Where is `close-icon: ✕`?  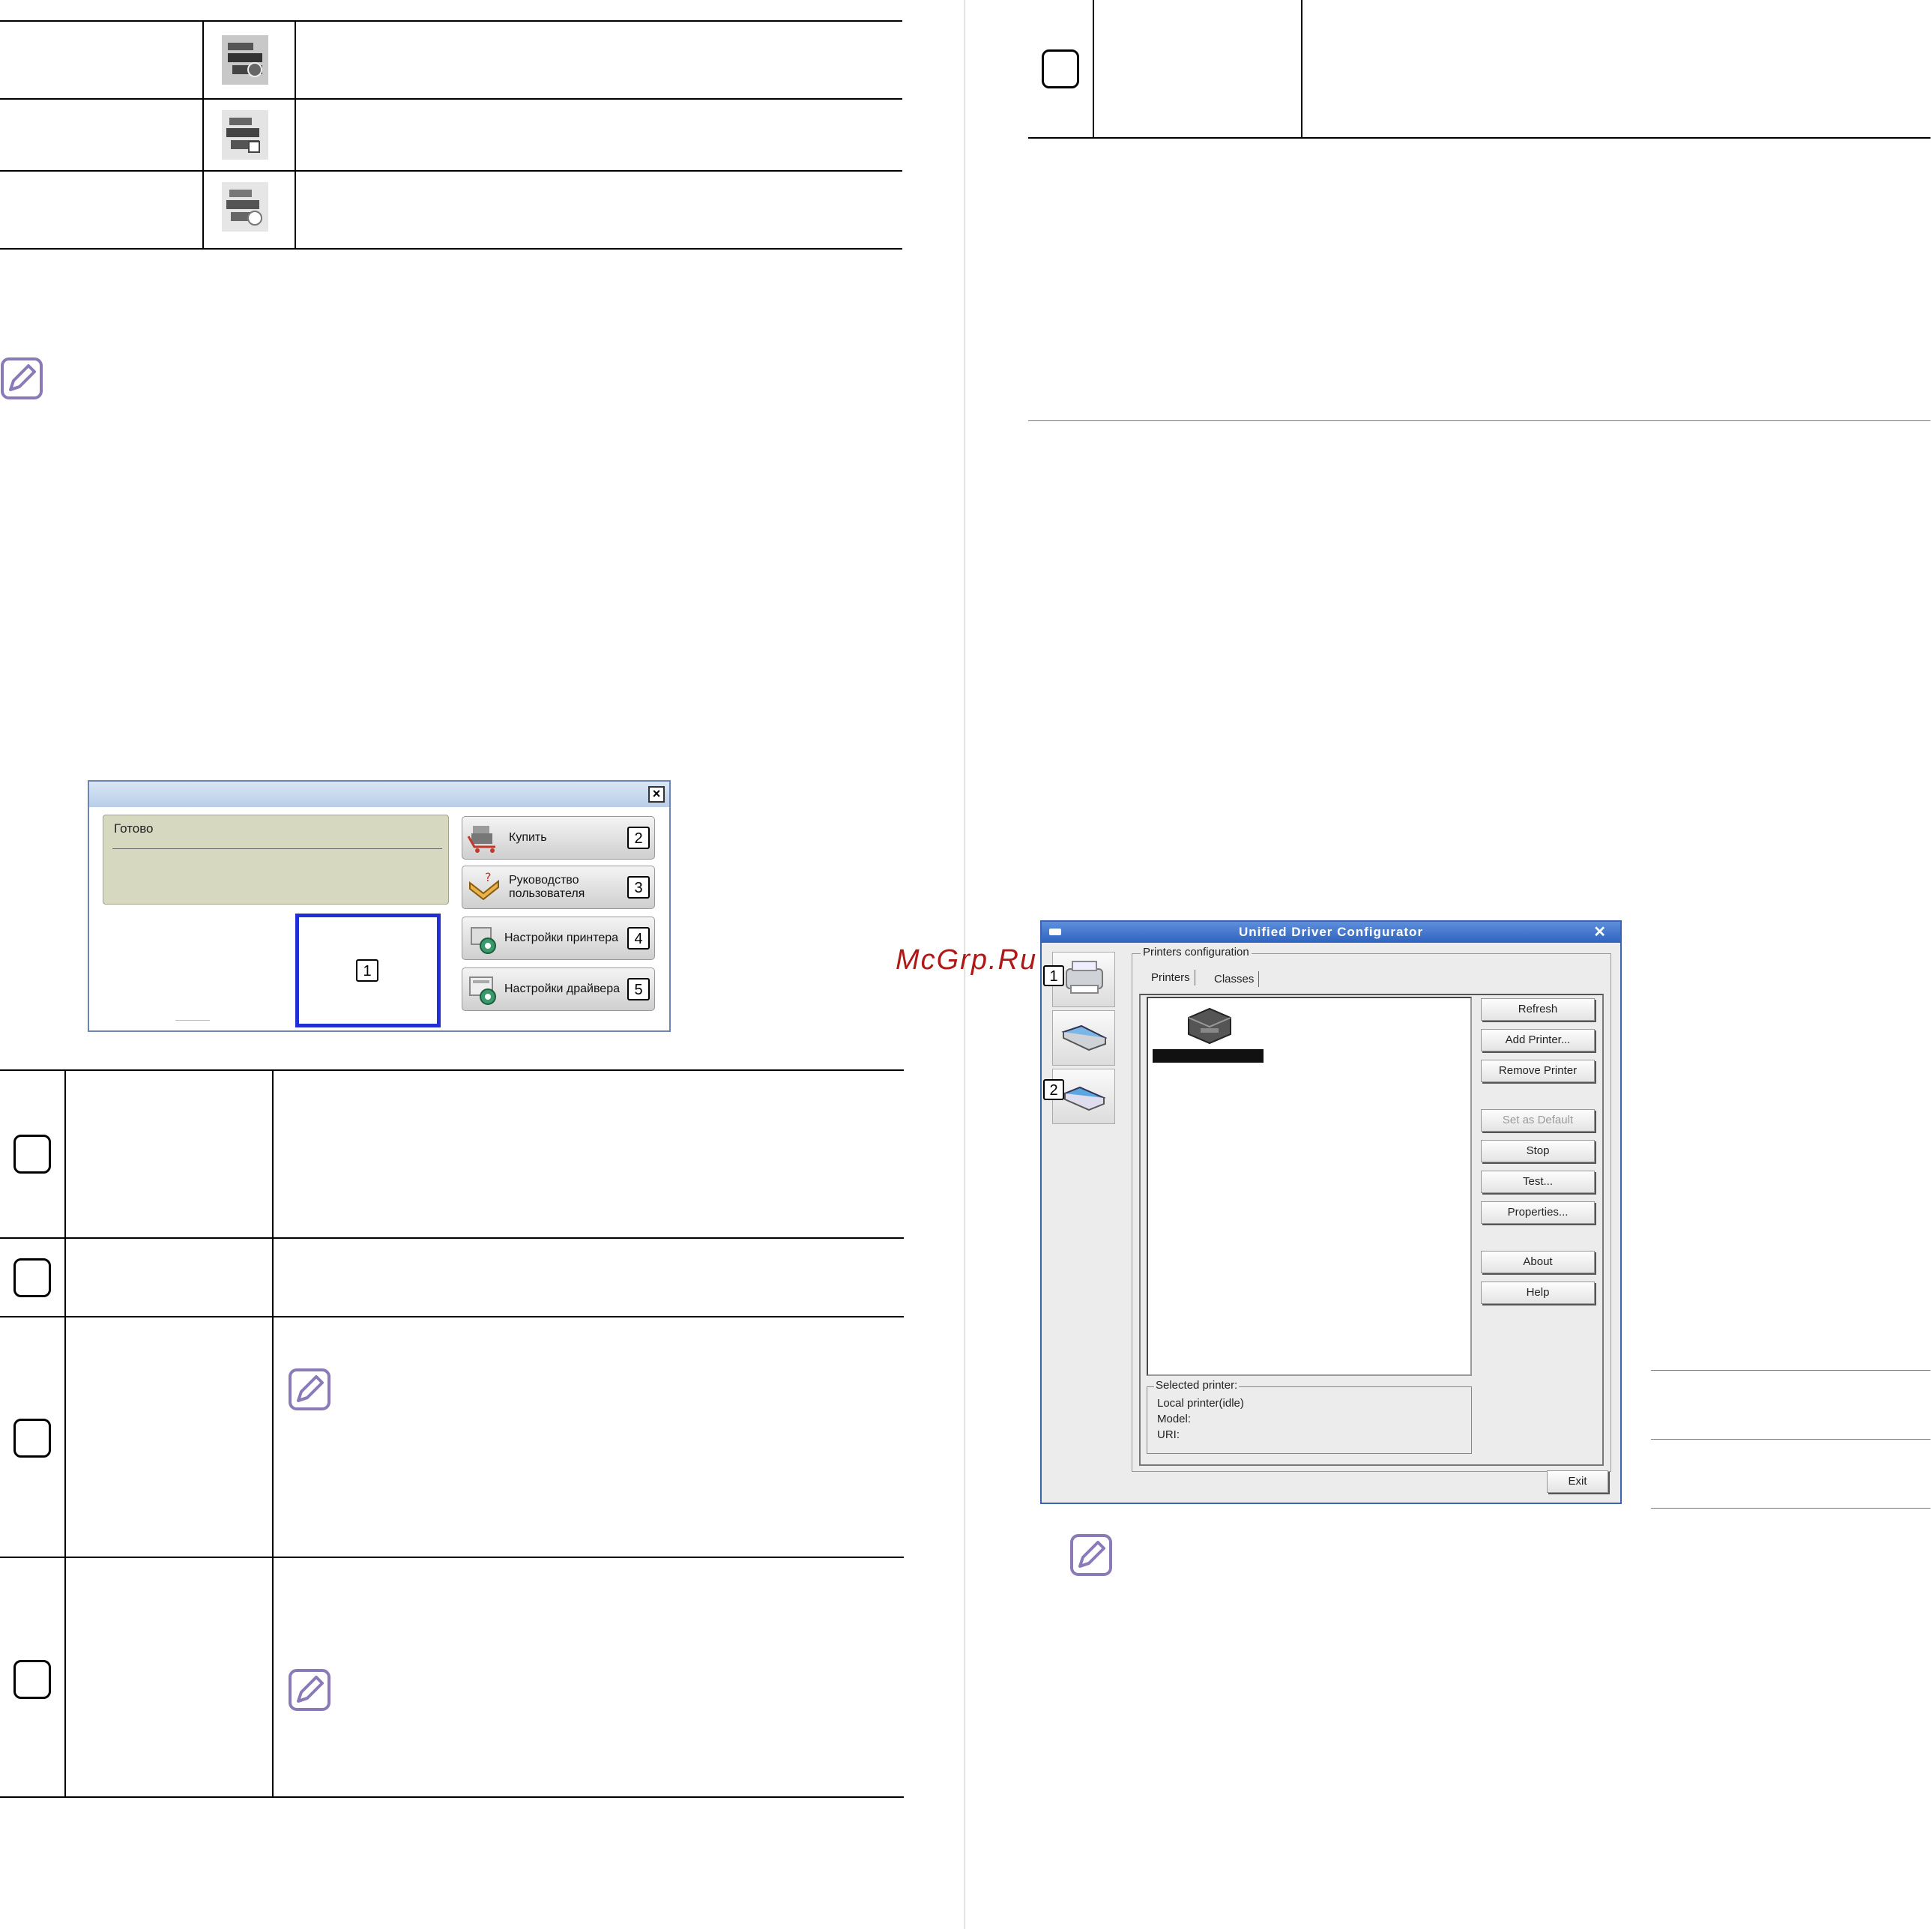 close-icon: ✕ is located at coordinates (1600, 932).